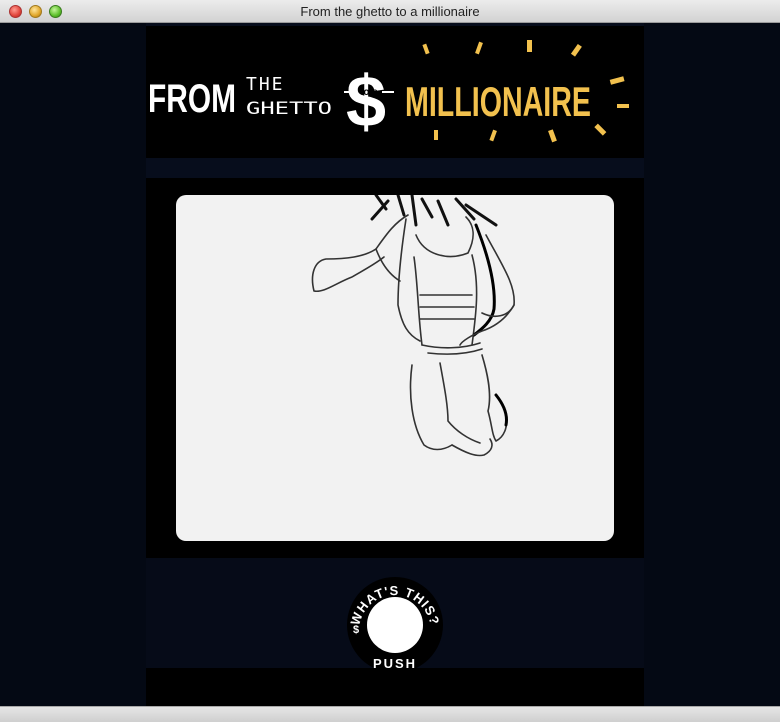 The image size is (780, 722). What do you see at coordinates (356, 630) in the screenshot?
I see `push-dollar-sign: $` at bounding box center [356, 630].